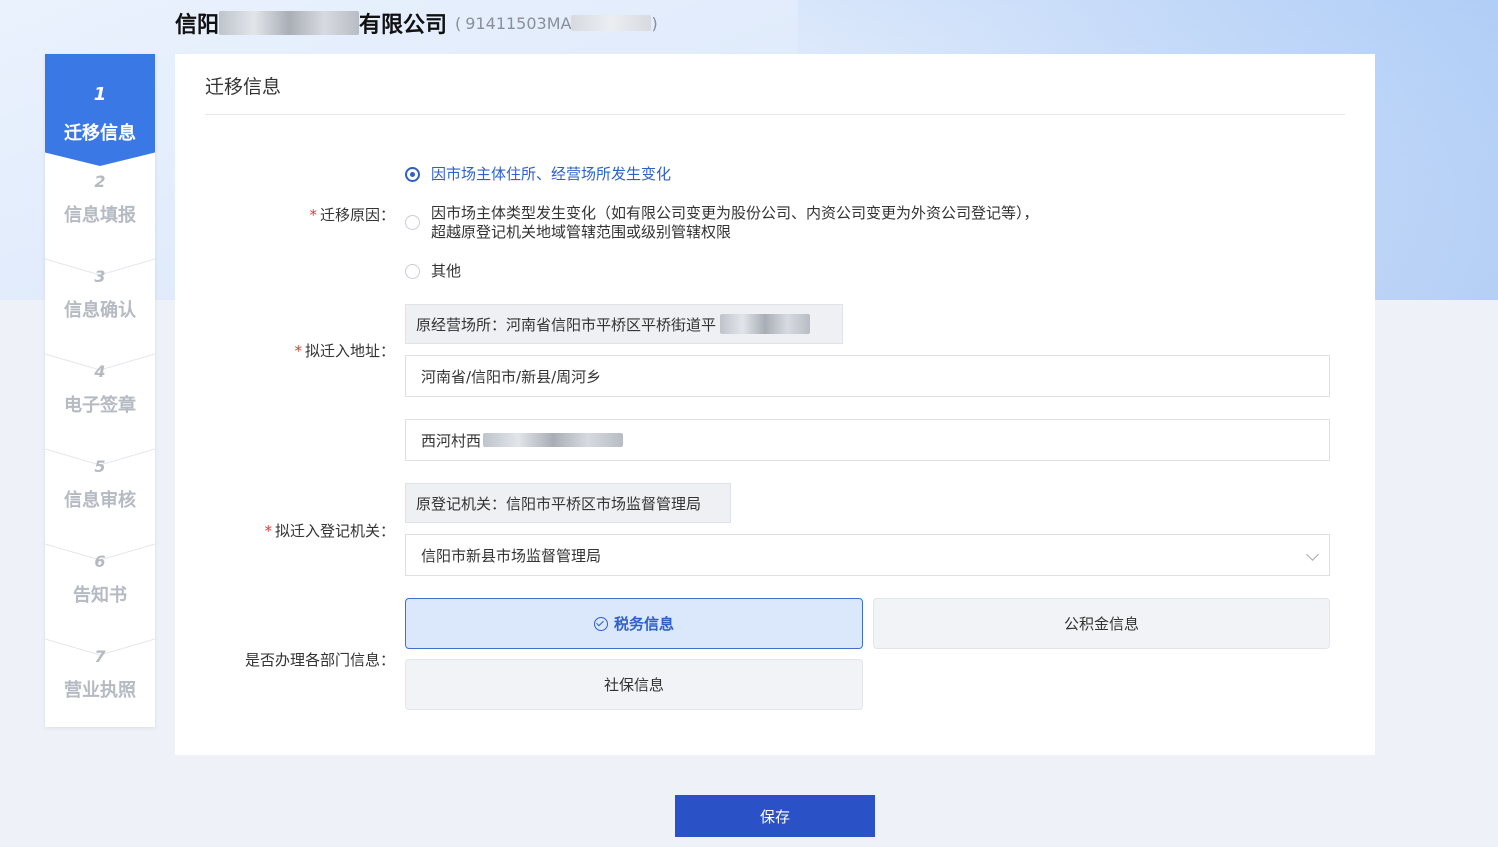 This screenshot has width=1498, height=847. Describe the element at coordinates (867, 376) in the screenshot. I see `region-input: 河南省/信阳市/新县/周河乡` at that location.